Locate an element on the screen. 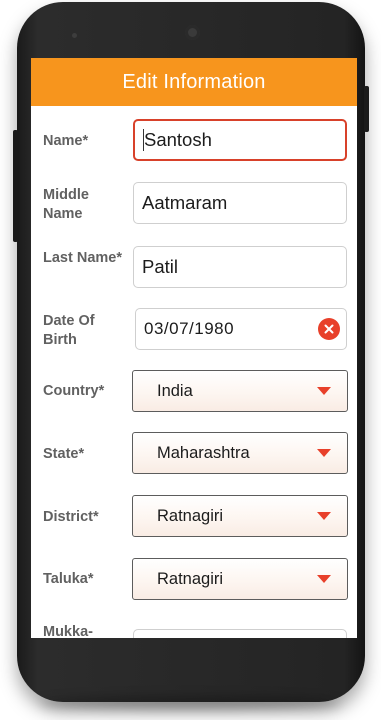 The image size is (381, 720). name-input: Santosh is located at coordinates (240, 140).